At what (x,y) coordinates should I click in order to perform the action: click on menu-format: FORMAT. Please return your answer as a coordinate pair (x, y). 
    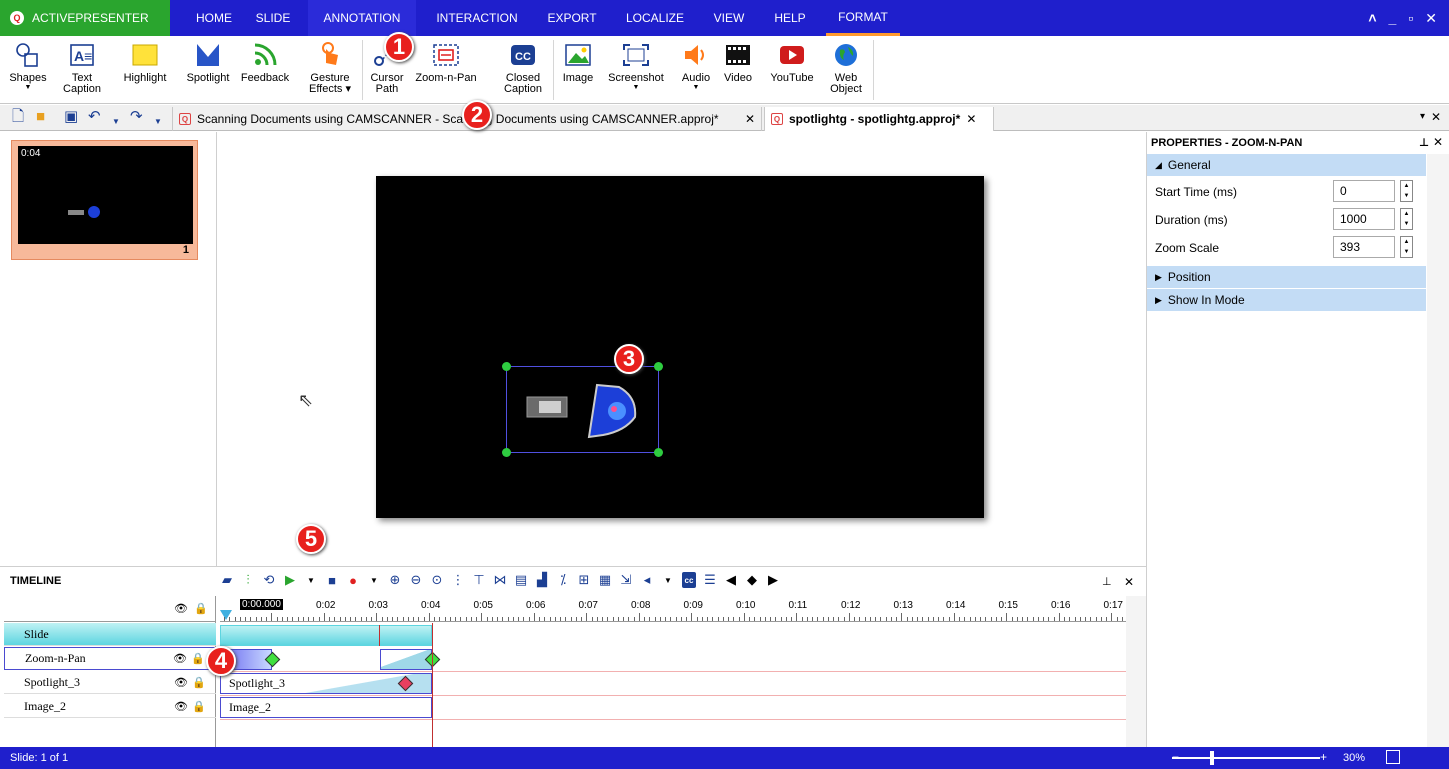
    Looking at the image, I should click on (863, 18).